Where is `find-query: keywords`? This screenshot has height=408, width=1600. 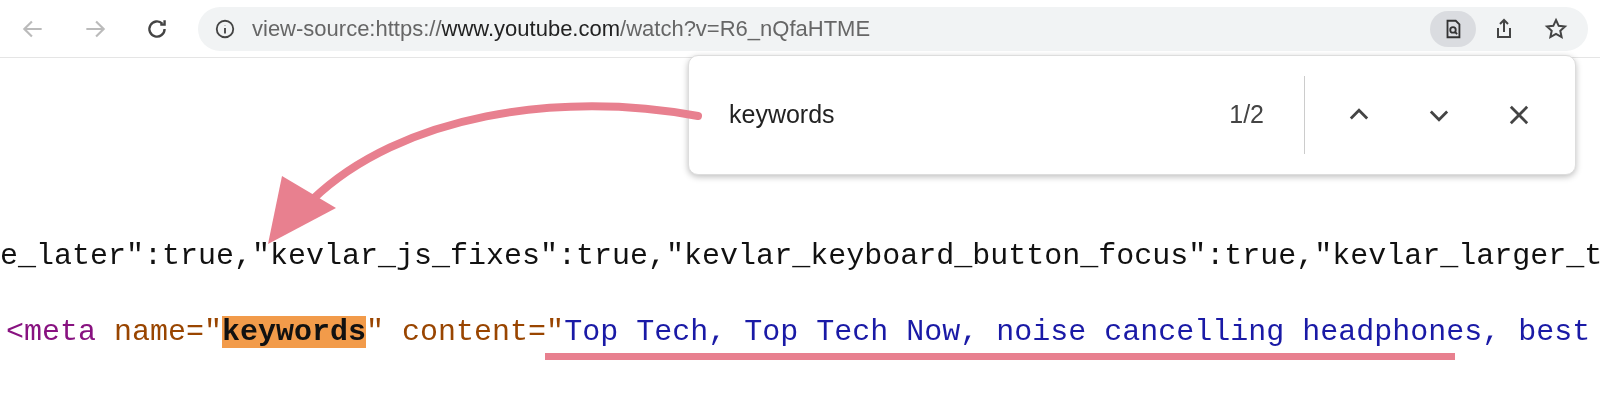
find-query: keywords is located at coordinates (782, 115).